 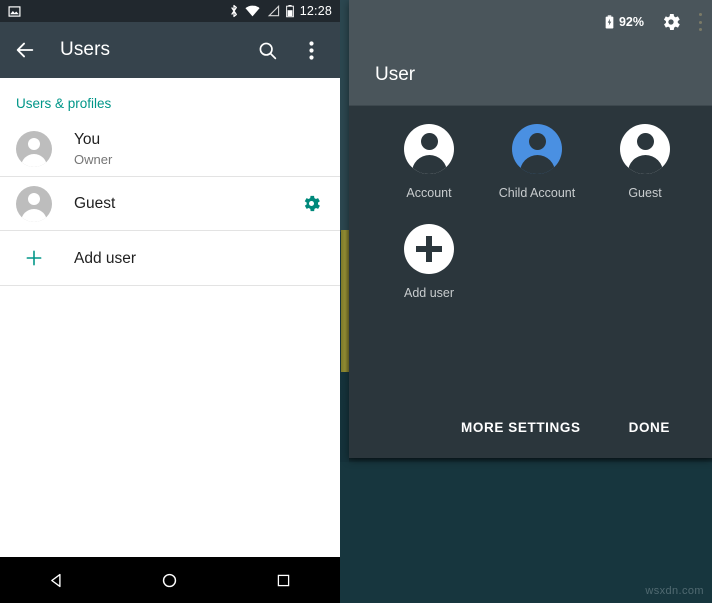 What do you see at coordinates (674, 591) in the screenshot?
I see `watermark: wsxdn.com` at bounding box center [674, 591].